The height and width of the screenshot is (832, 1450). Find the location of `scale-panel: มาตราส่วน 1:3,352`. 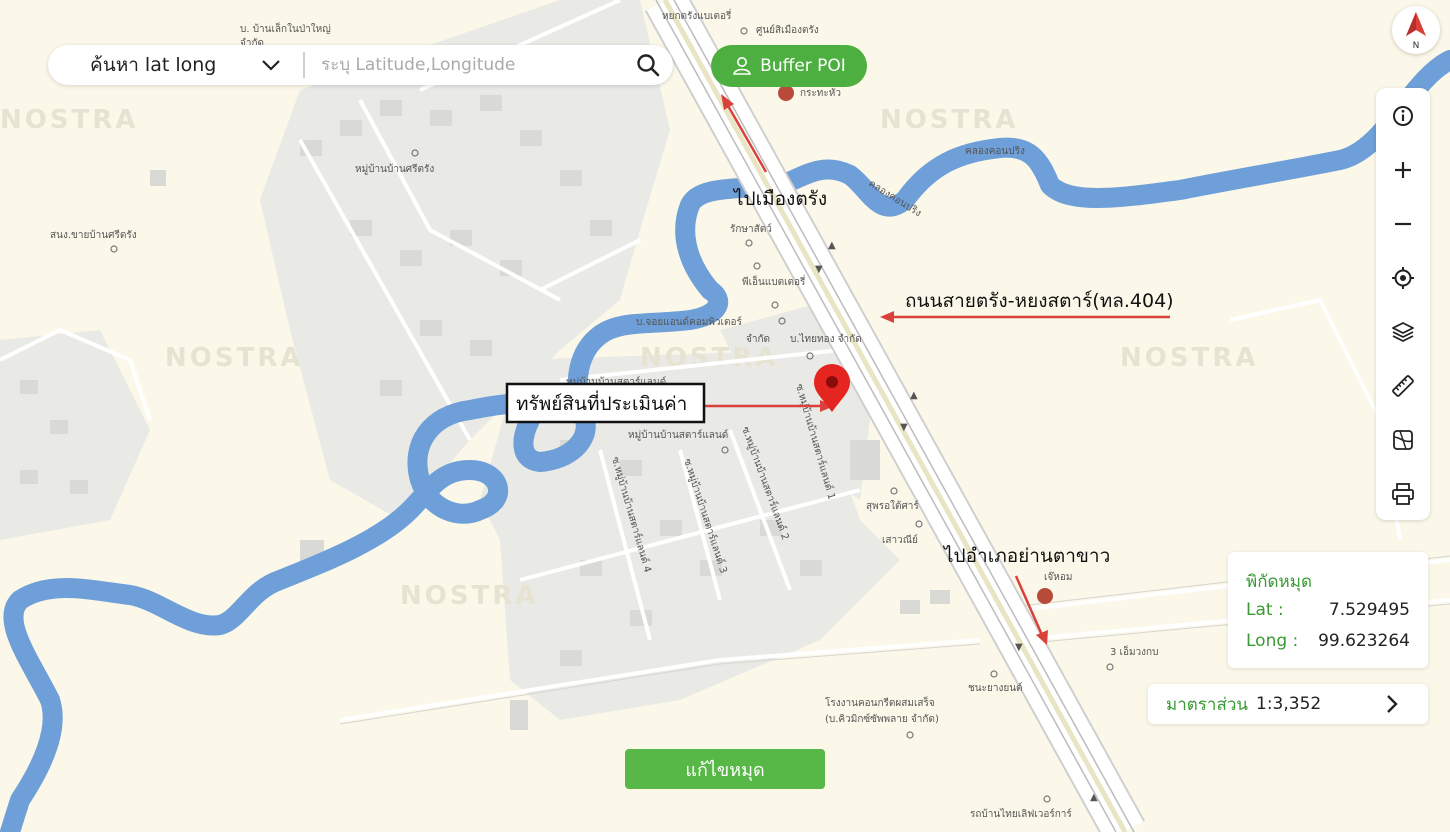

scale-panel: มาตราส่วน 1:3,352 is located at coordinates (1288, 704).